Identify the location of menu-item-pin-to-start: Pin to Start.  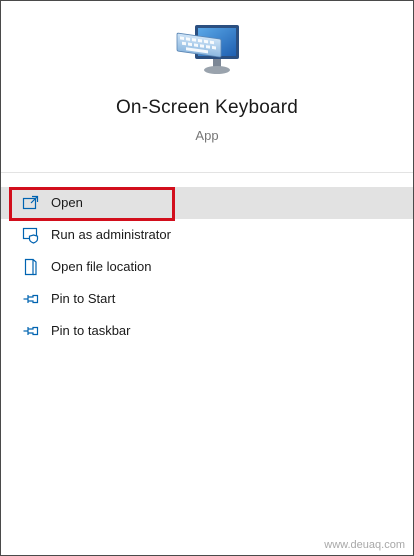
(207, 299).